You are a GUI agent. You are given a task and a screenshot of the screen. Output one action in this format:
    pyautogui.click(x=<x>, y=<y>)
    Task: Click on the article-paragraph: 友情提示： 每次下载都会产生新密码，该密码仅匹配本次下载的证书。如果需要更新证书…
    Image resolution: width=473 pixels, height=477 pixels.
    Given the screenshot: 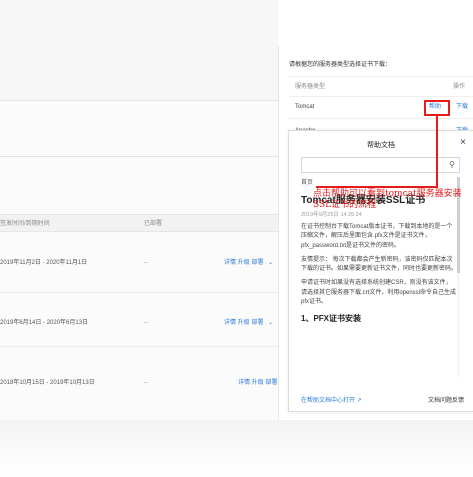 What is the action you would take?
    pyautogui.click(x=379, y=264)
    